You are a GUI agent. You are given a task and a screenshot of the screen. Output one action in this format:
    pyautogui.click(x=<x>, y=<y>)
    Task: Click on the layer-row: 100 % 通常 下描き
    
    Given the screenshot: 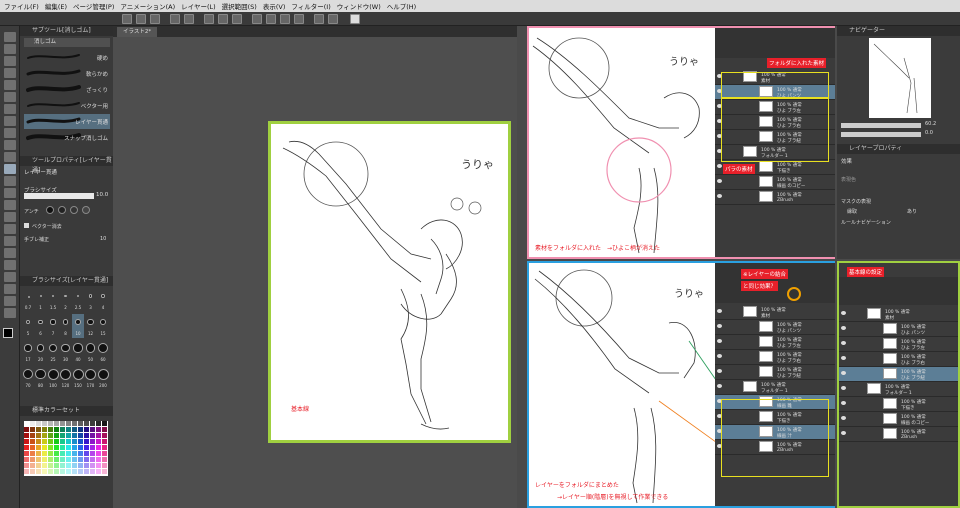 What is the action you would take?
    pyautogui.click(x=898, y=404)
    